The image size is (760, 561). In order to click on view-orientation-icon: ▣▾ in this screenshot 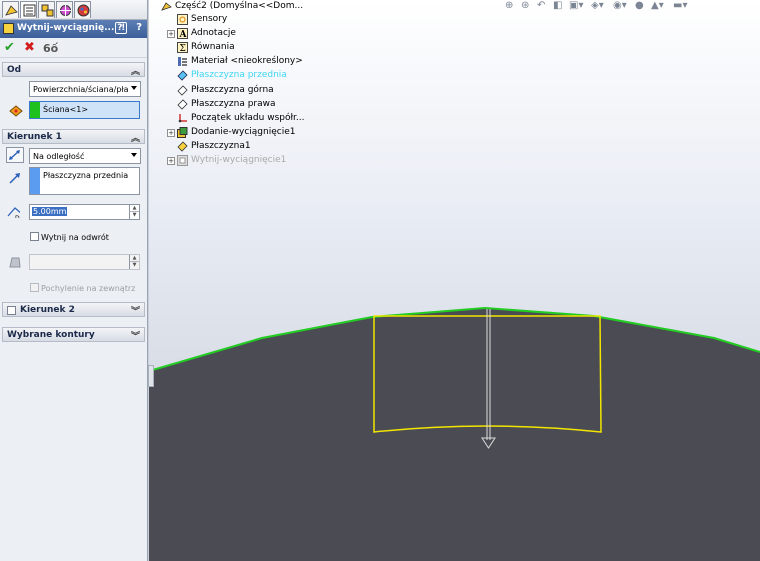, I will do `click(576, 5)`.